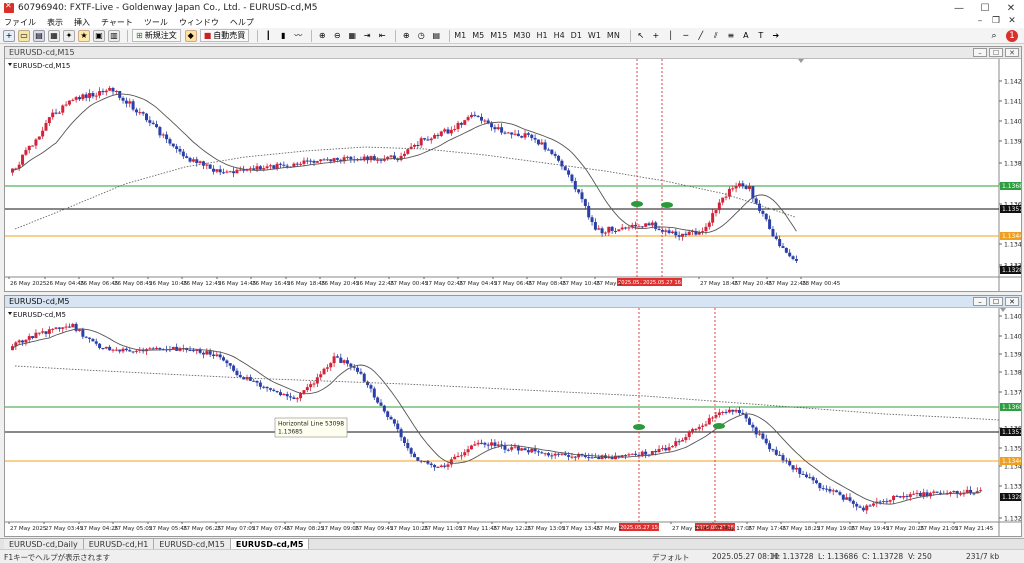 The height and width of the screenshot is (563, 1024). Describe the element at coordinates (609, 529) in the screenshot. I see `time-tick-label: 27 May 1` at that location.